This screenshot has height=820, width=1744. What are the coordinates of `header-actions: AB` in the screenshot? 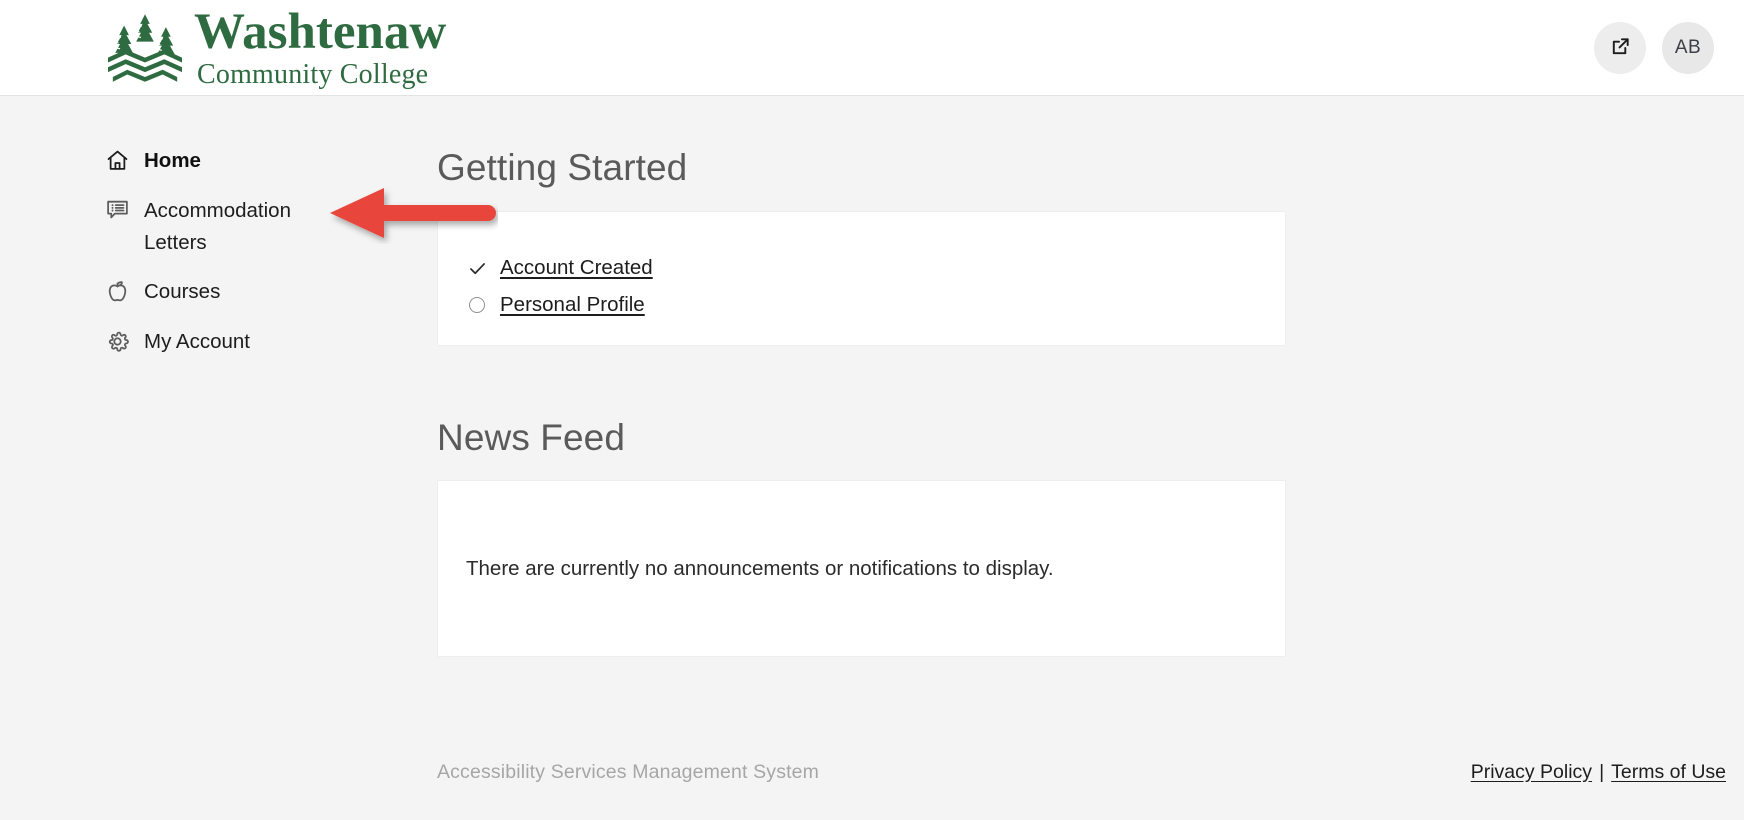 It's located at (1654, 47).